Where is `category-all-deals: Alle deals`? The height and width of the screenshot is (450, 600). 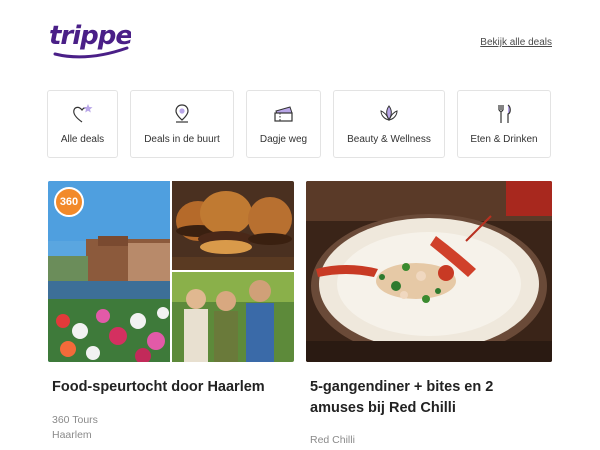
category-all-deals: Alle deals is located at coordinates (82, 124).